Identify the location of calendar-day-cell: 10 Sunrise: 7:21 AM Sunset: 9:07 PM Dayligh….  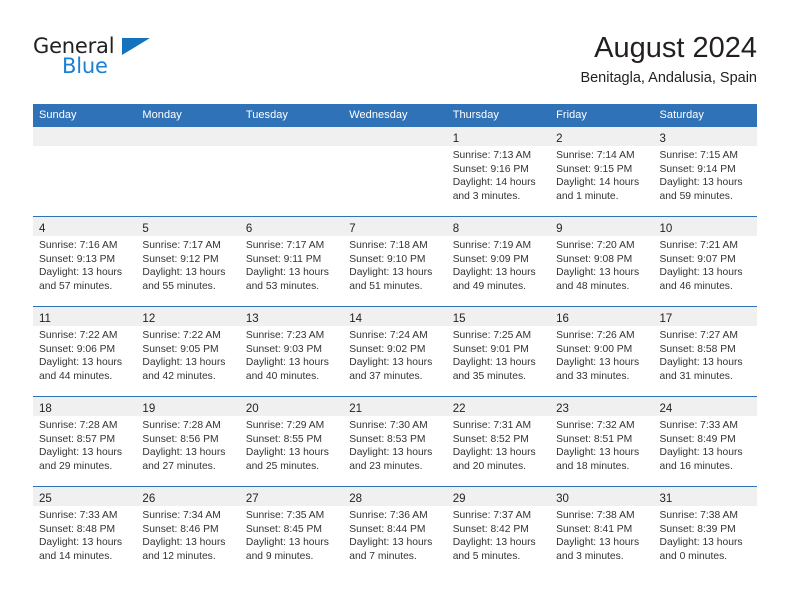
(705, 261).